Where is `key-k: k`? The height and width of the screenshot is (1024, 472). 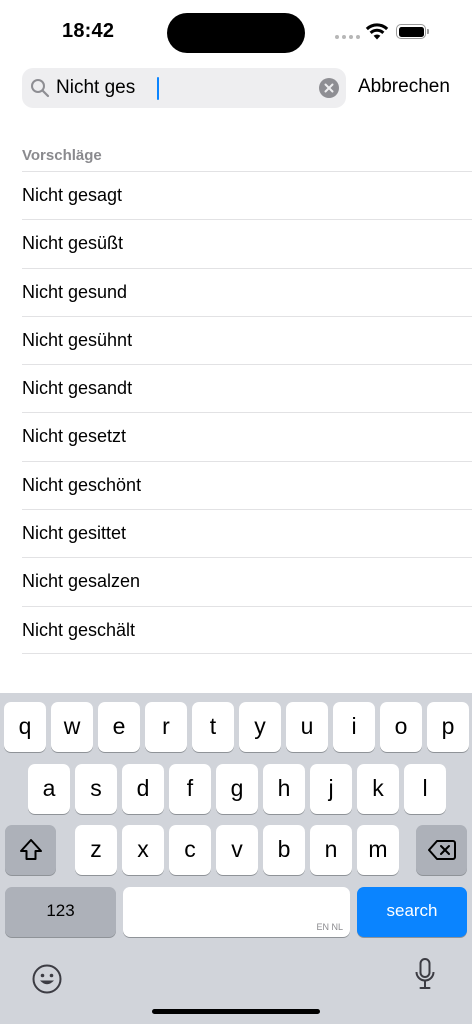 key-k: k is located at coordinates (378, 789).